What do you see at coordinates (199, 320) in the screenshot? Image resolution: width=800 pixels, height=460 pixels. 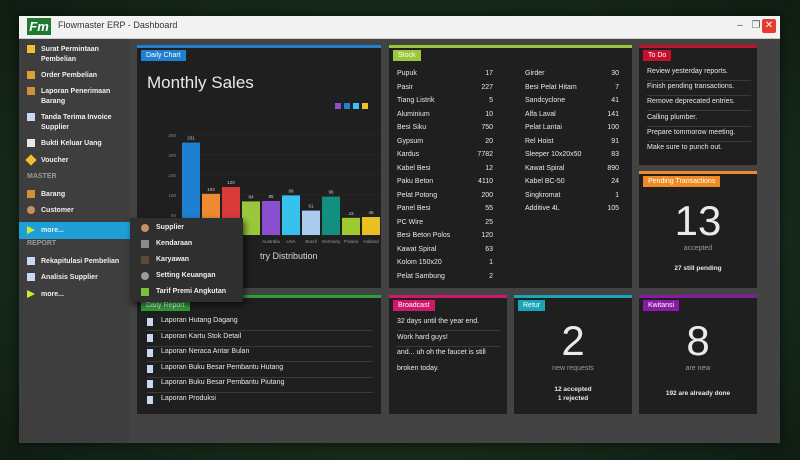 I see `report-item-label: Laporan Hutang Dagang` at bounding box center [199, 320].